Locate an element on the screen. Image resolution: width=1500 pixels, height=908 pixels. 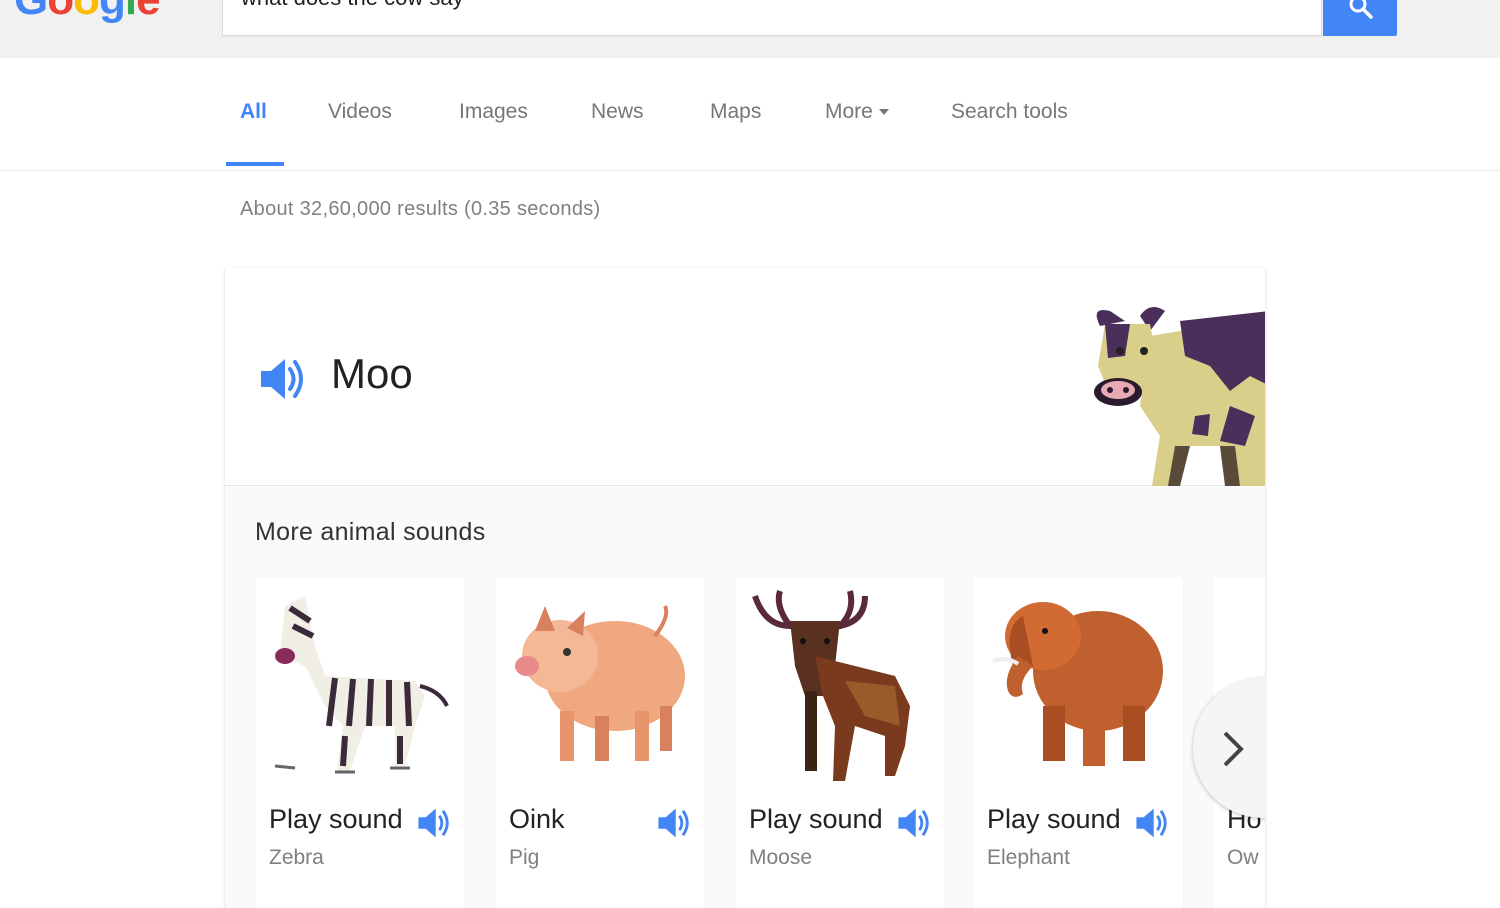
header: Google what does the cow say is located at coordinates (750, 29).